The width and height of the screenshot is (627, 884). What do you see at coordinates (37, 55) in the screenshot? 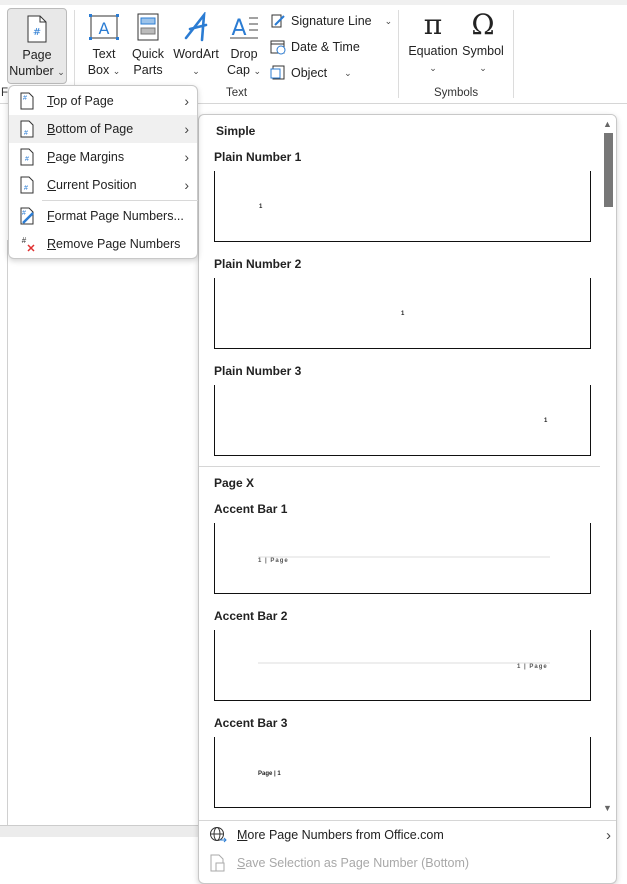
I see `page-number-label-1: Page` at bounding box center [37, 55].